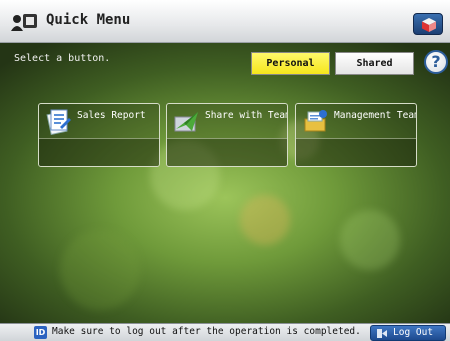 This screenshot has height=341, width=450. Describe the element at coordinates (62, 58) in the screenshot. I see `instruction-text: Select a button.` at that location.